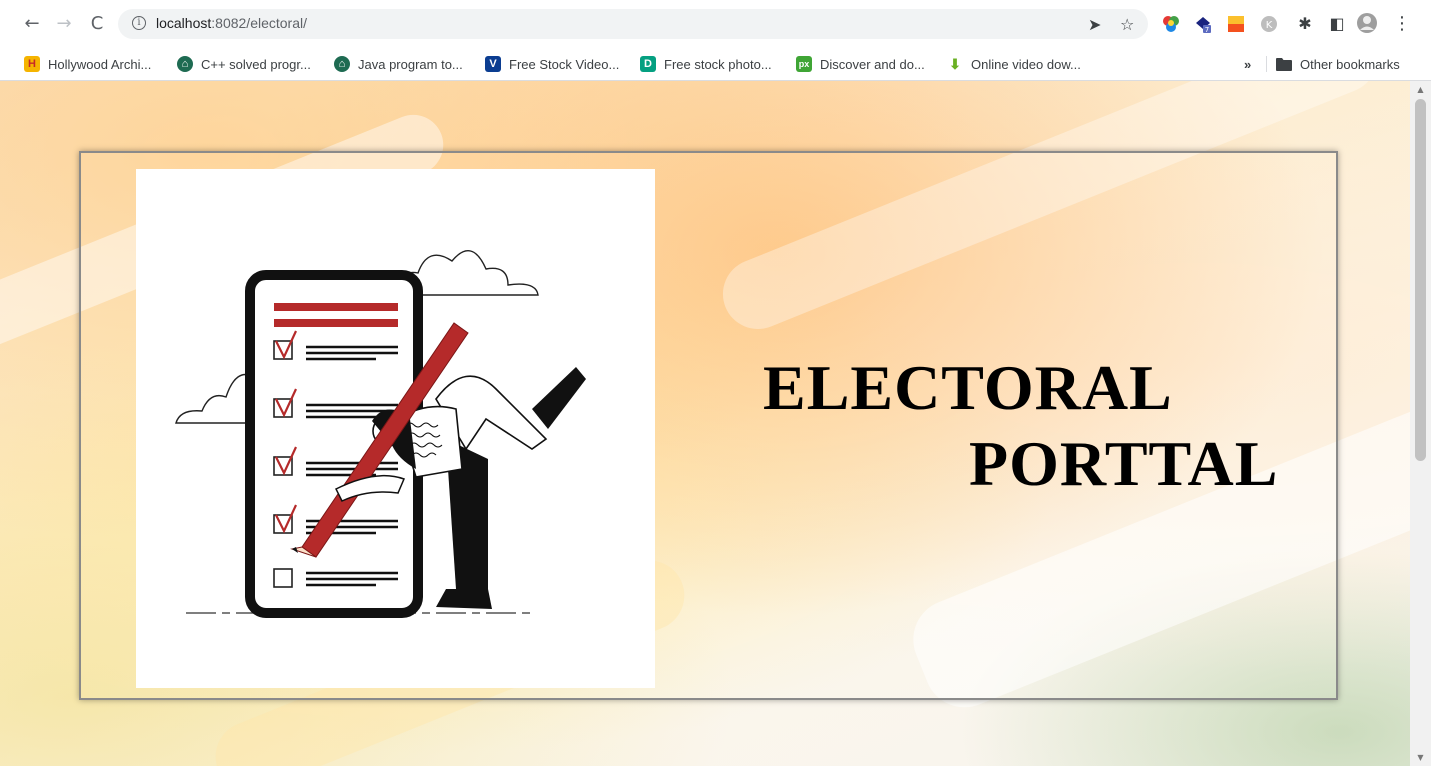 The image size is (1431, 766). What do you see at coordinates (32, 24) in the screenshot?
I see `back-icon: ←` at bounding box center [32, 24].